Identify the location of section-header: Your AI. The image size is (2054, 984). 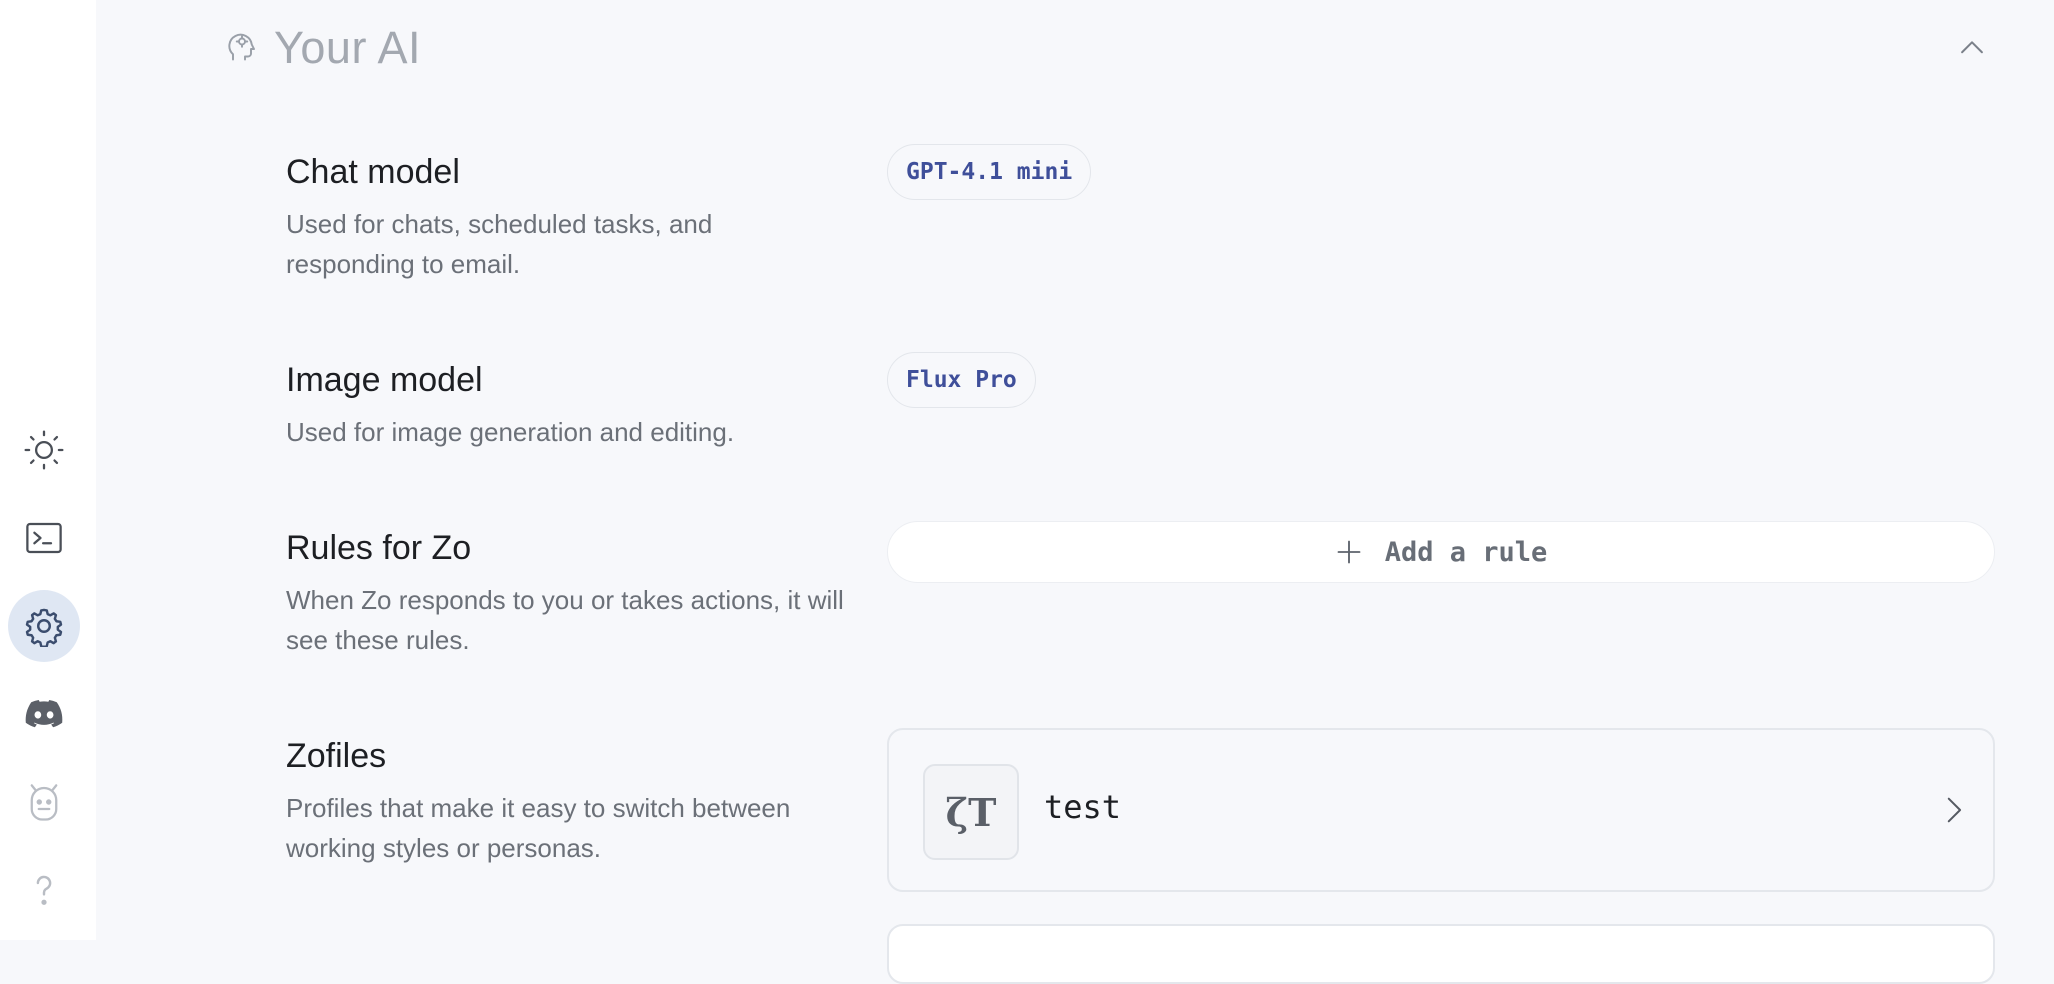
(322, 48).